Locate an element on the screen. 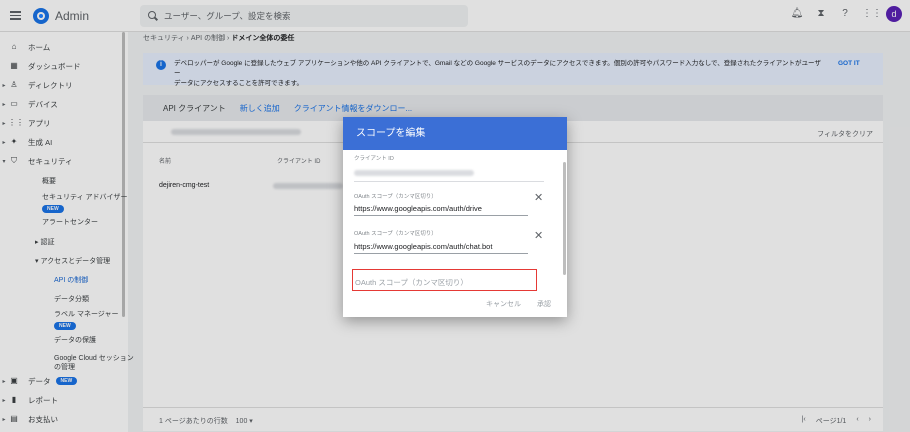 This screenshot has width=910, height=432. client-id-underline is located at coordinates (449, 181).